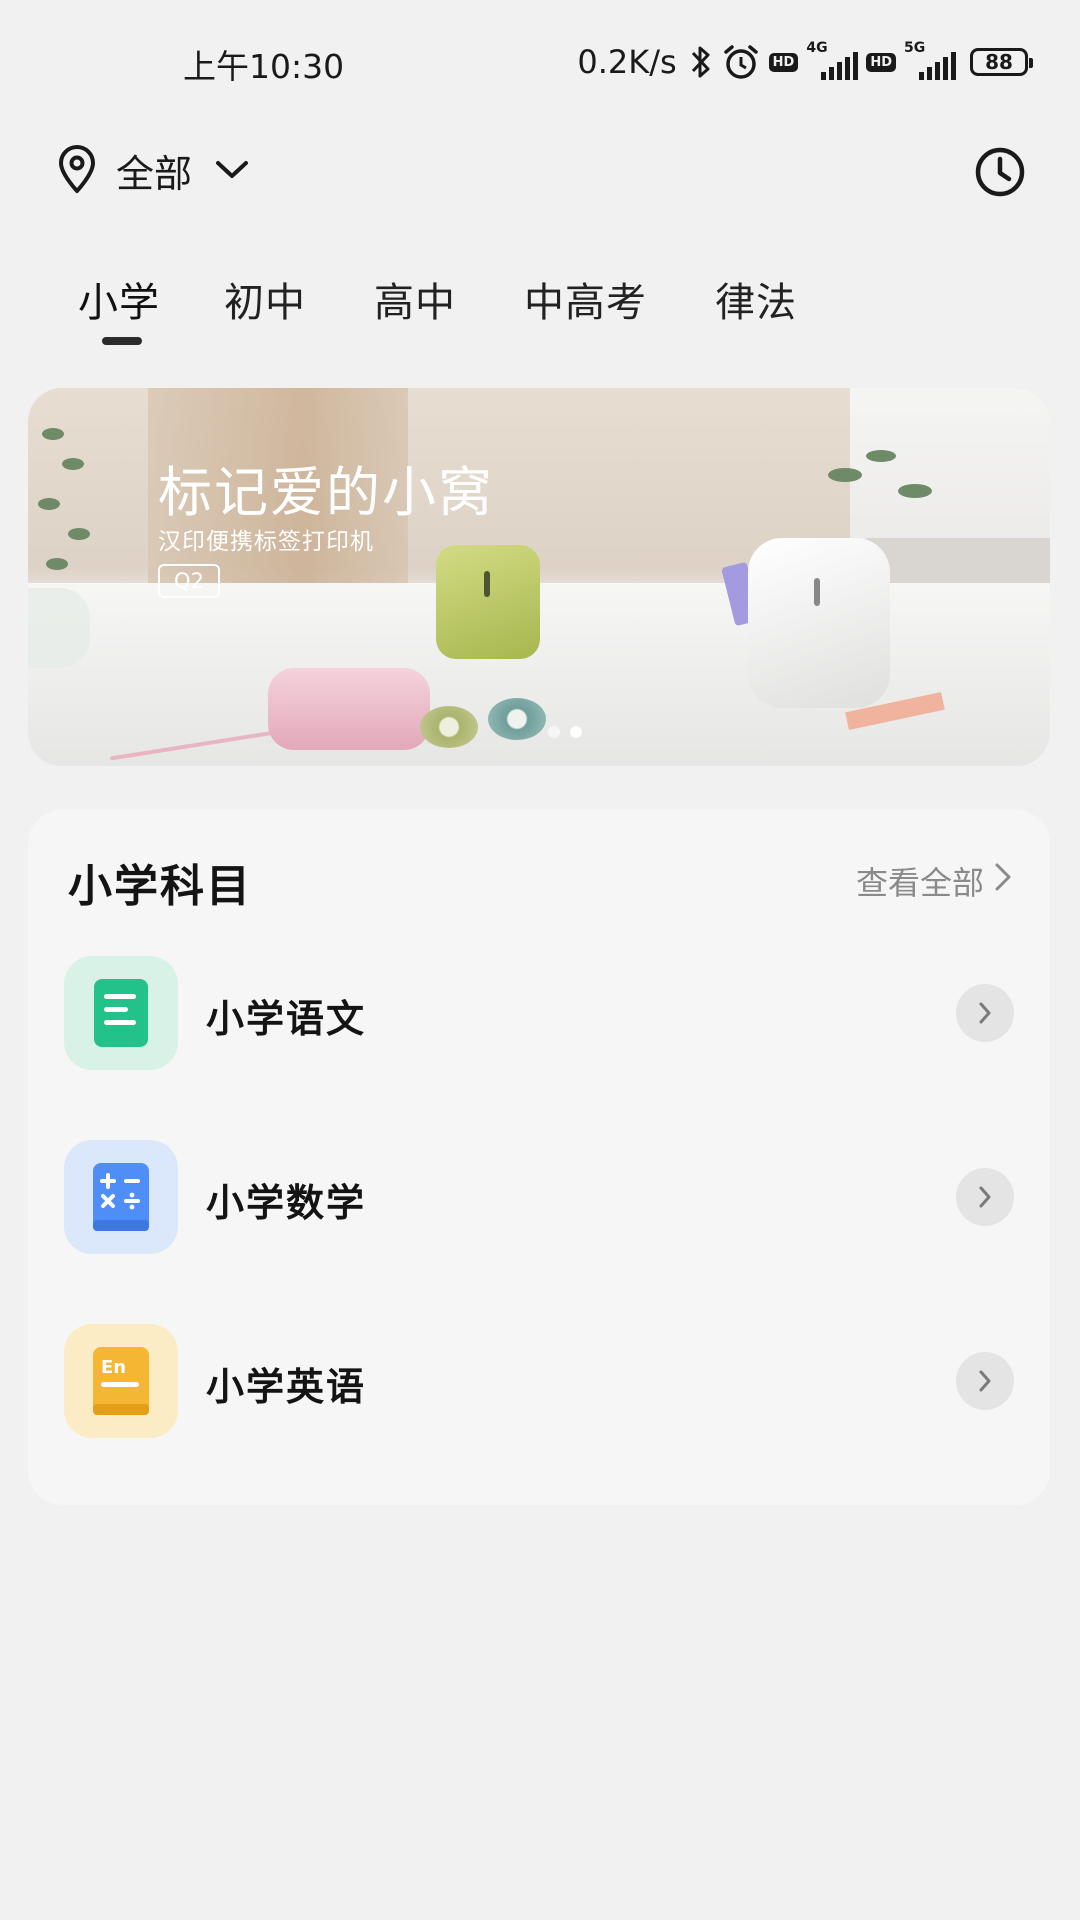  Describe the element at coordinates (627, 62) in the screenshot. I see `network-speed: 0.2K/s` at that location.